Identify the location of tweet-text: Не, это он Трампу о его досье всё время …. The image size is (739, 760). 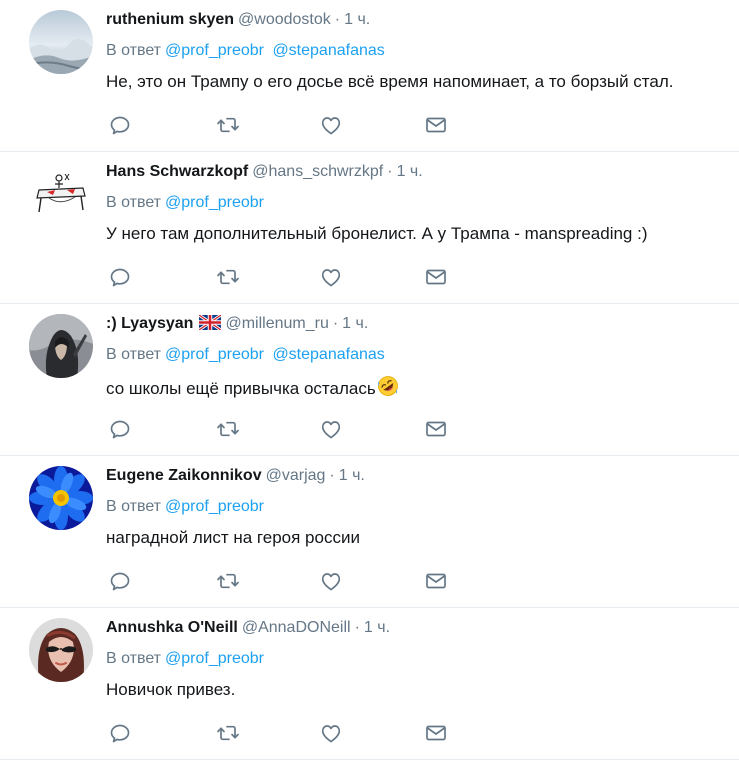
(390, 81).